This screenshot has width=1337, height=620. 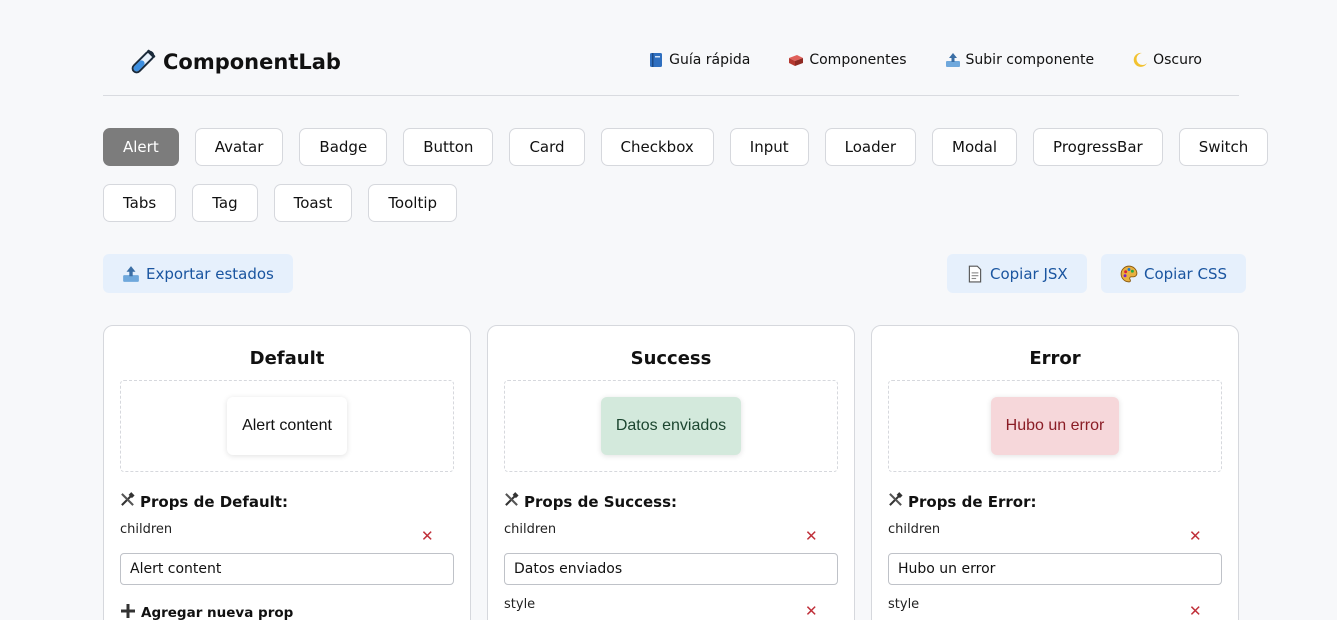 I want to click on chip-card: Card, so click(x=547, y=147).